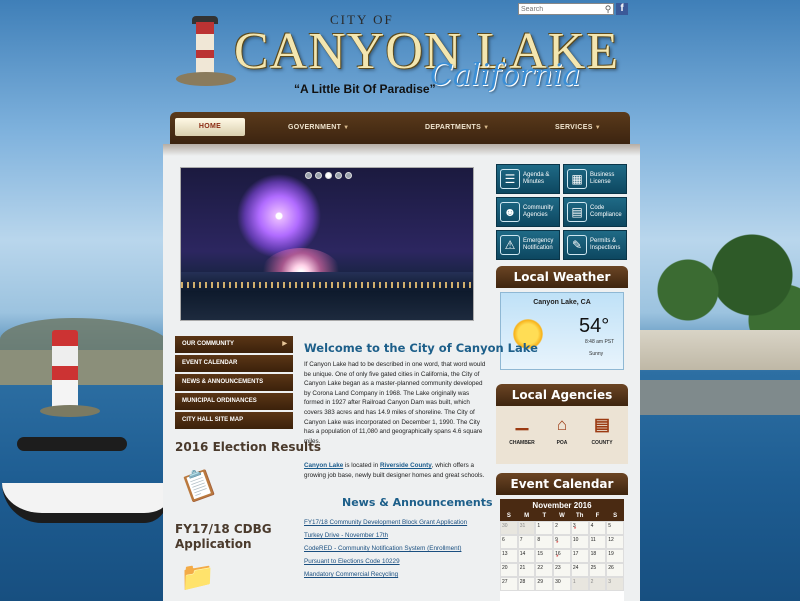  What do you see at coordinates (544, 584) in the screenshot?
I see `calendar-day-cell: 29` at bounding box center [544, 584].